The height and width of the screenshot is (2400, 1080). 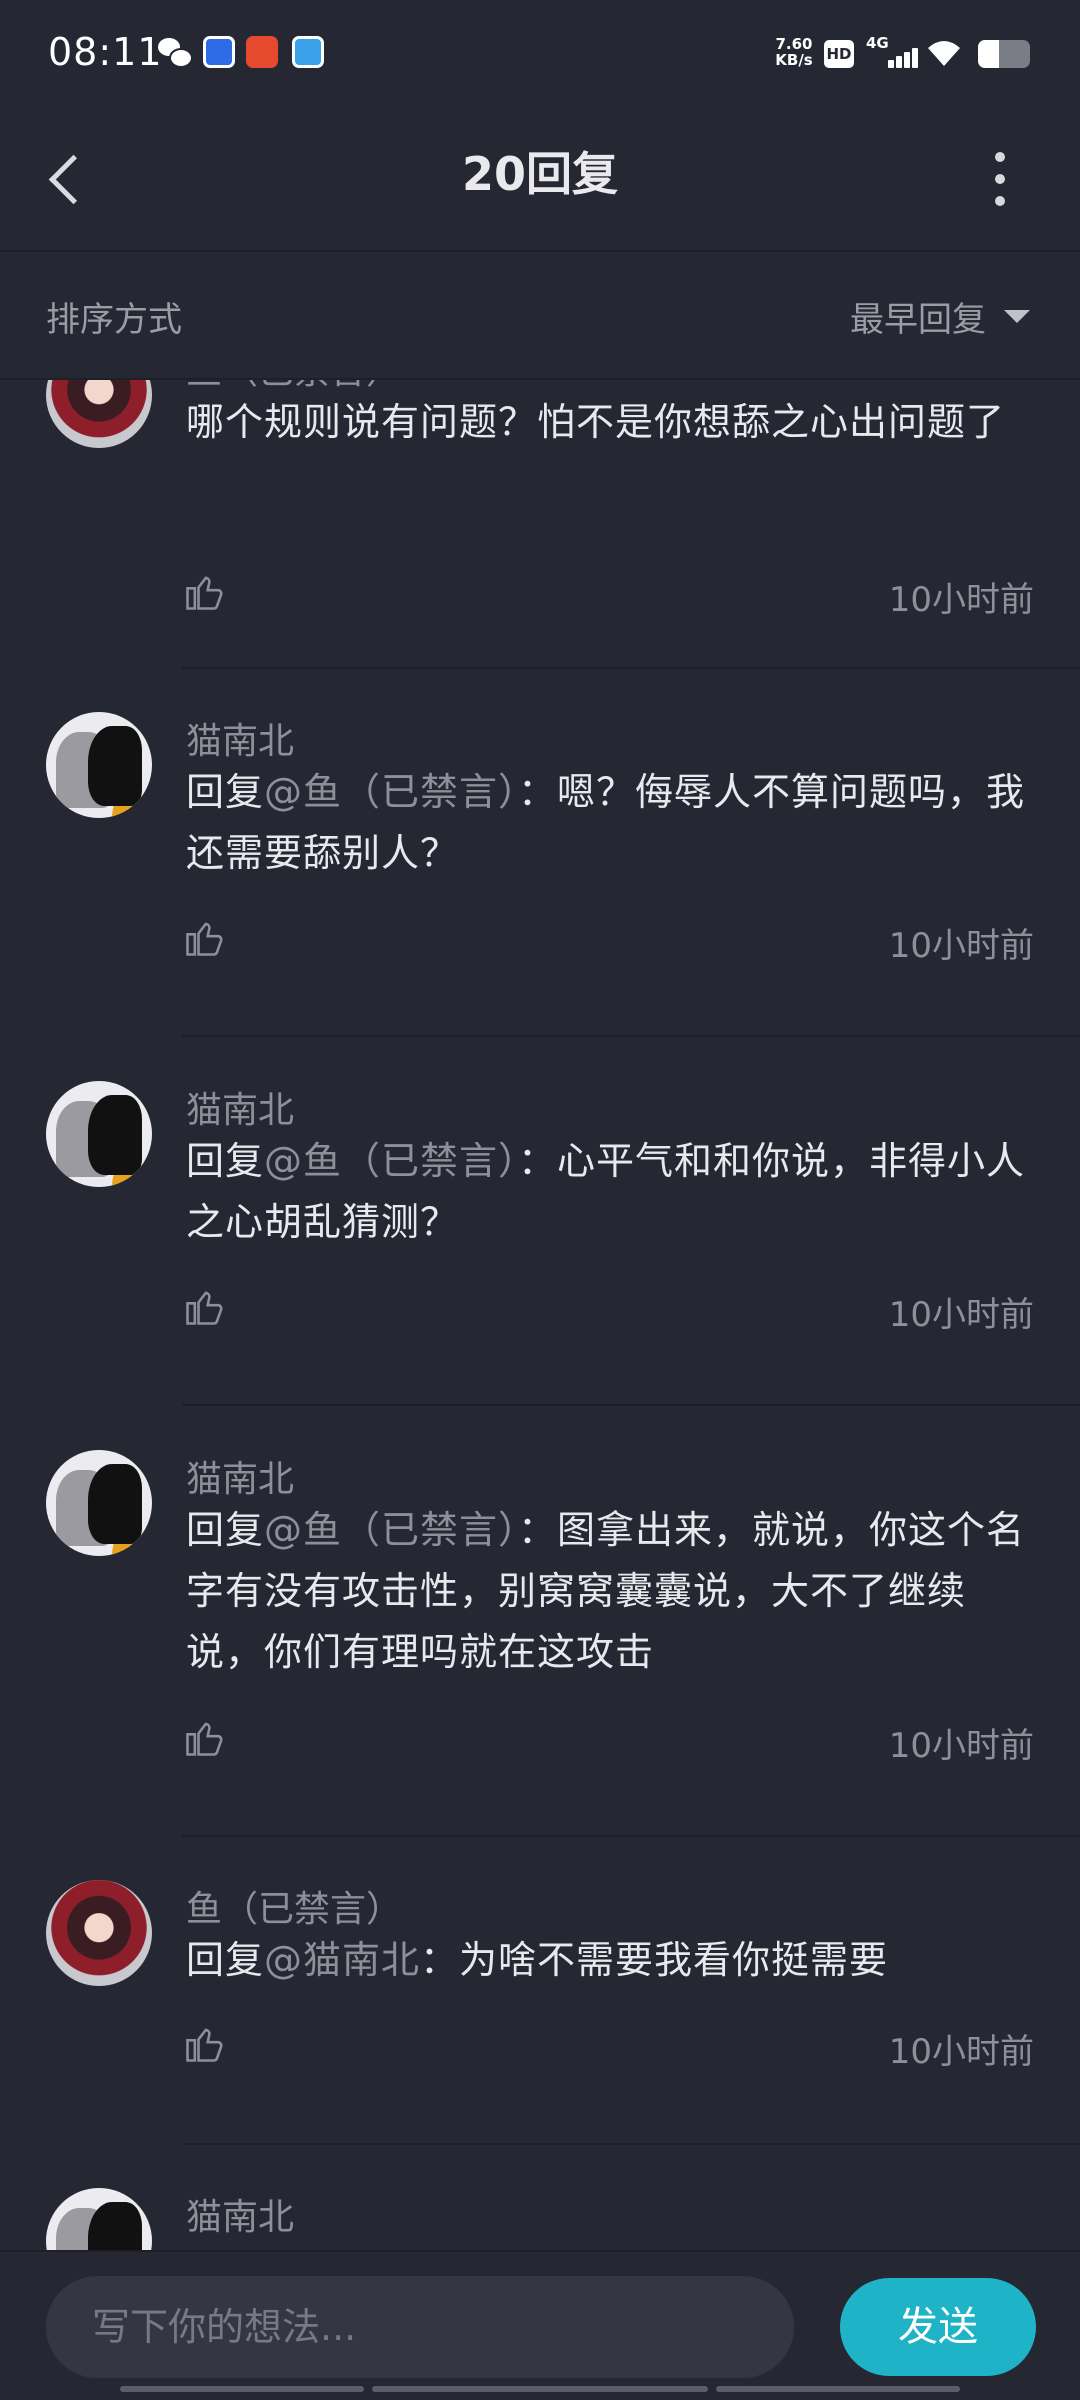 What do you see at coordinates (114, 320) in the screenshot?
I see `sort-label: 排序方式` at bounding box center [114, 320].